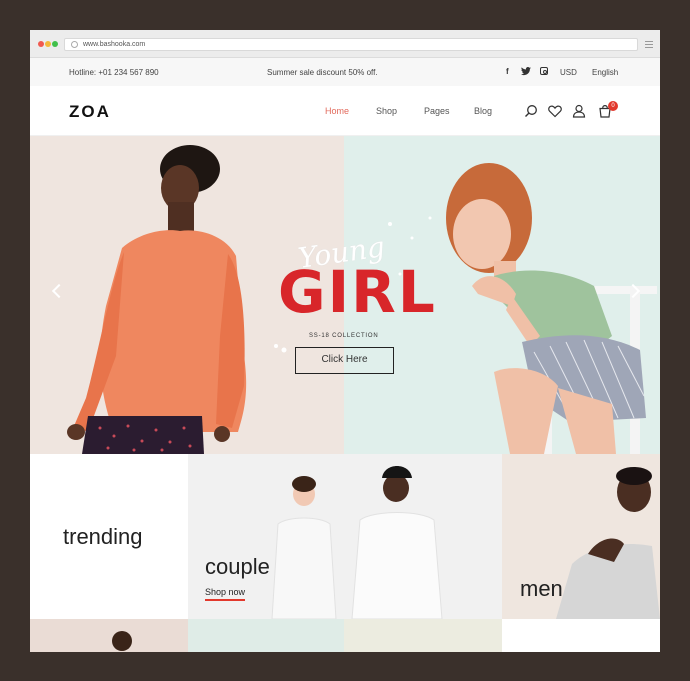 The height and width of the screenshot is (681, 690). What do you see at coordinates (386, 111) in the screenshot?
I see `nav-shop: Shop` at bounding box center [386, 111].